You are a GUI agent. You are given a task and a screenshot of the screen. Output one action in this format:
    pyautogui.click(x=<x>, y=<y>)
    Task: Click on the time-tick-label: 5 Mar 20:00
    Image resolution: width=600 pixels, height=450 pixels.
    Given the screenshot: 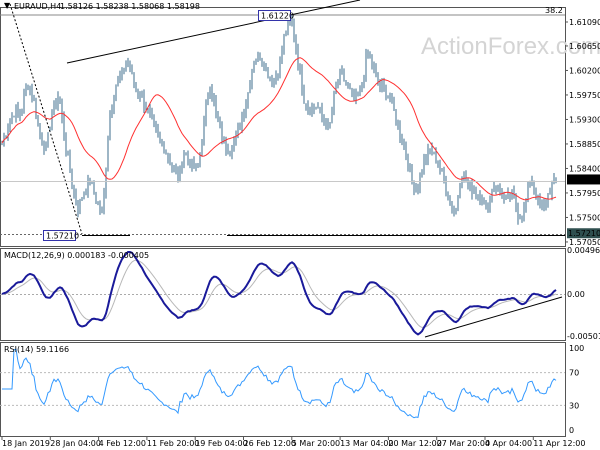 What is the action you would take?
    pyautogui.click(x=316, y=443)
    